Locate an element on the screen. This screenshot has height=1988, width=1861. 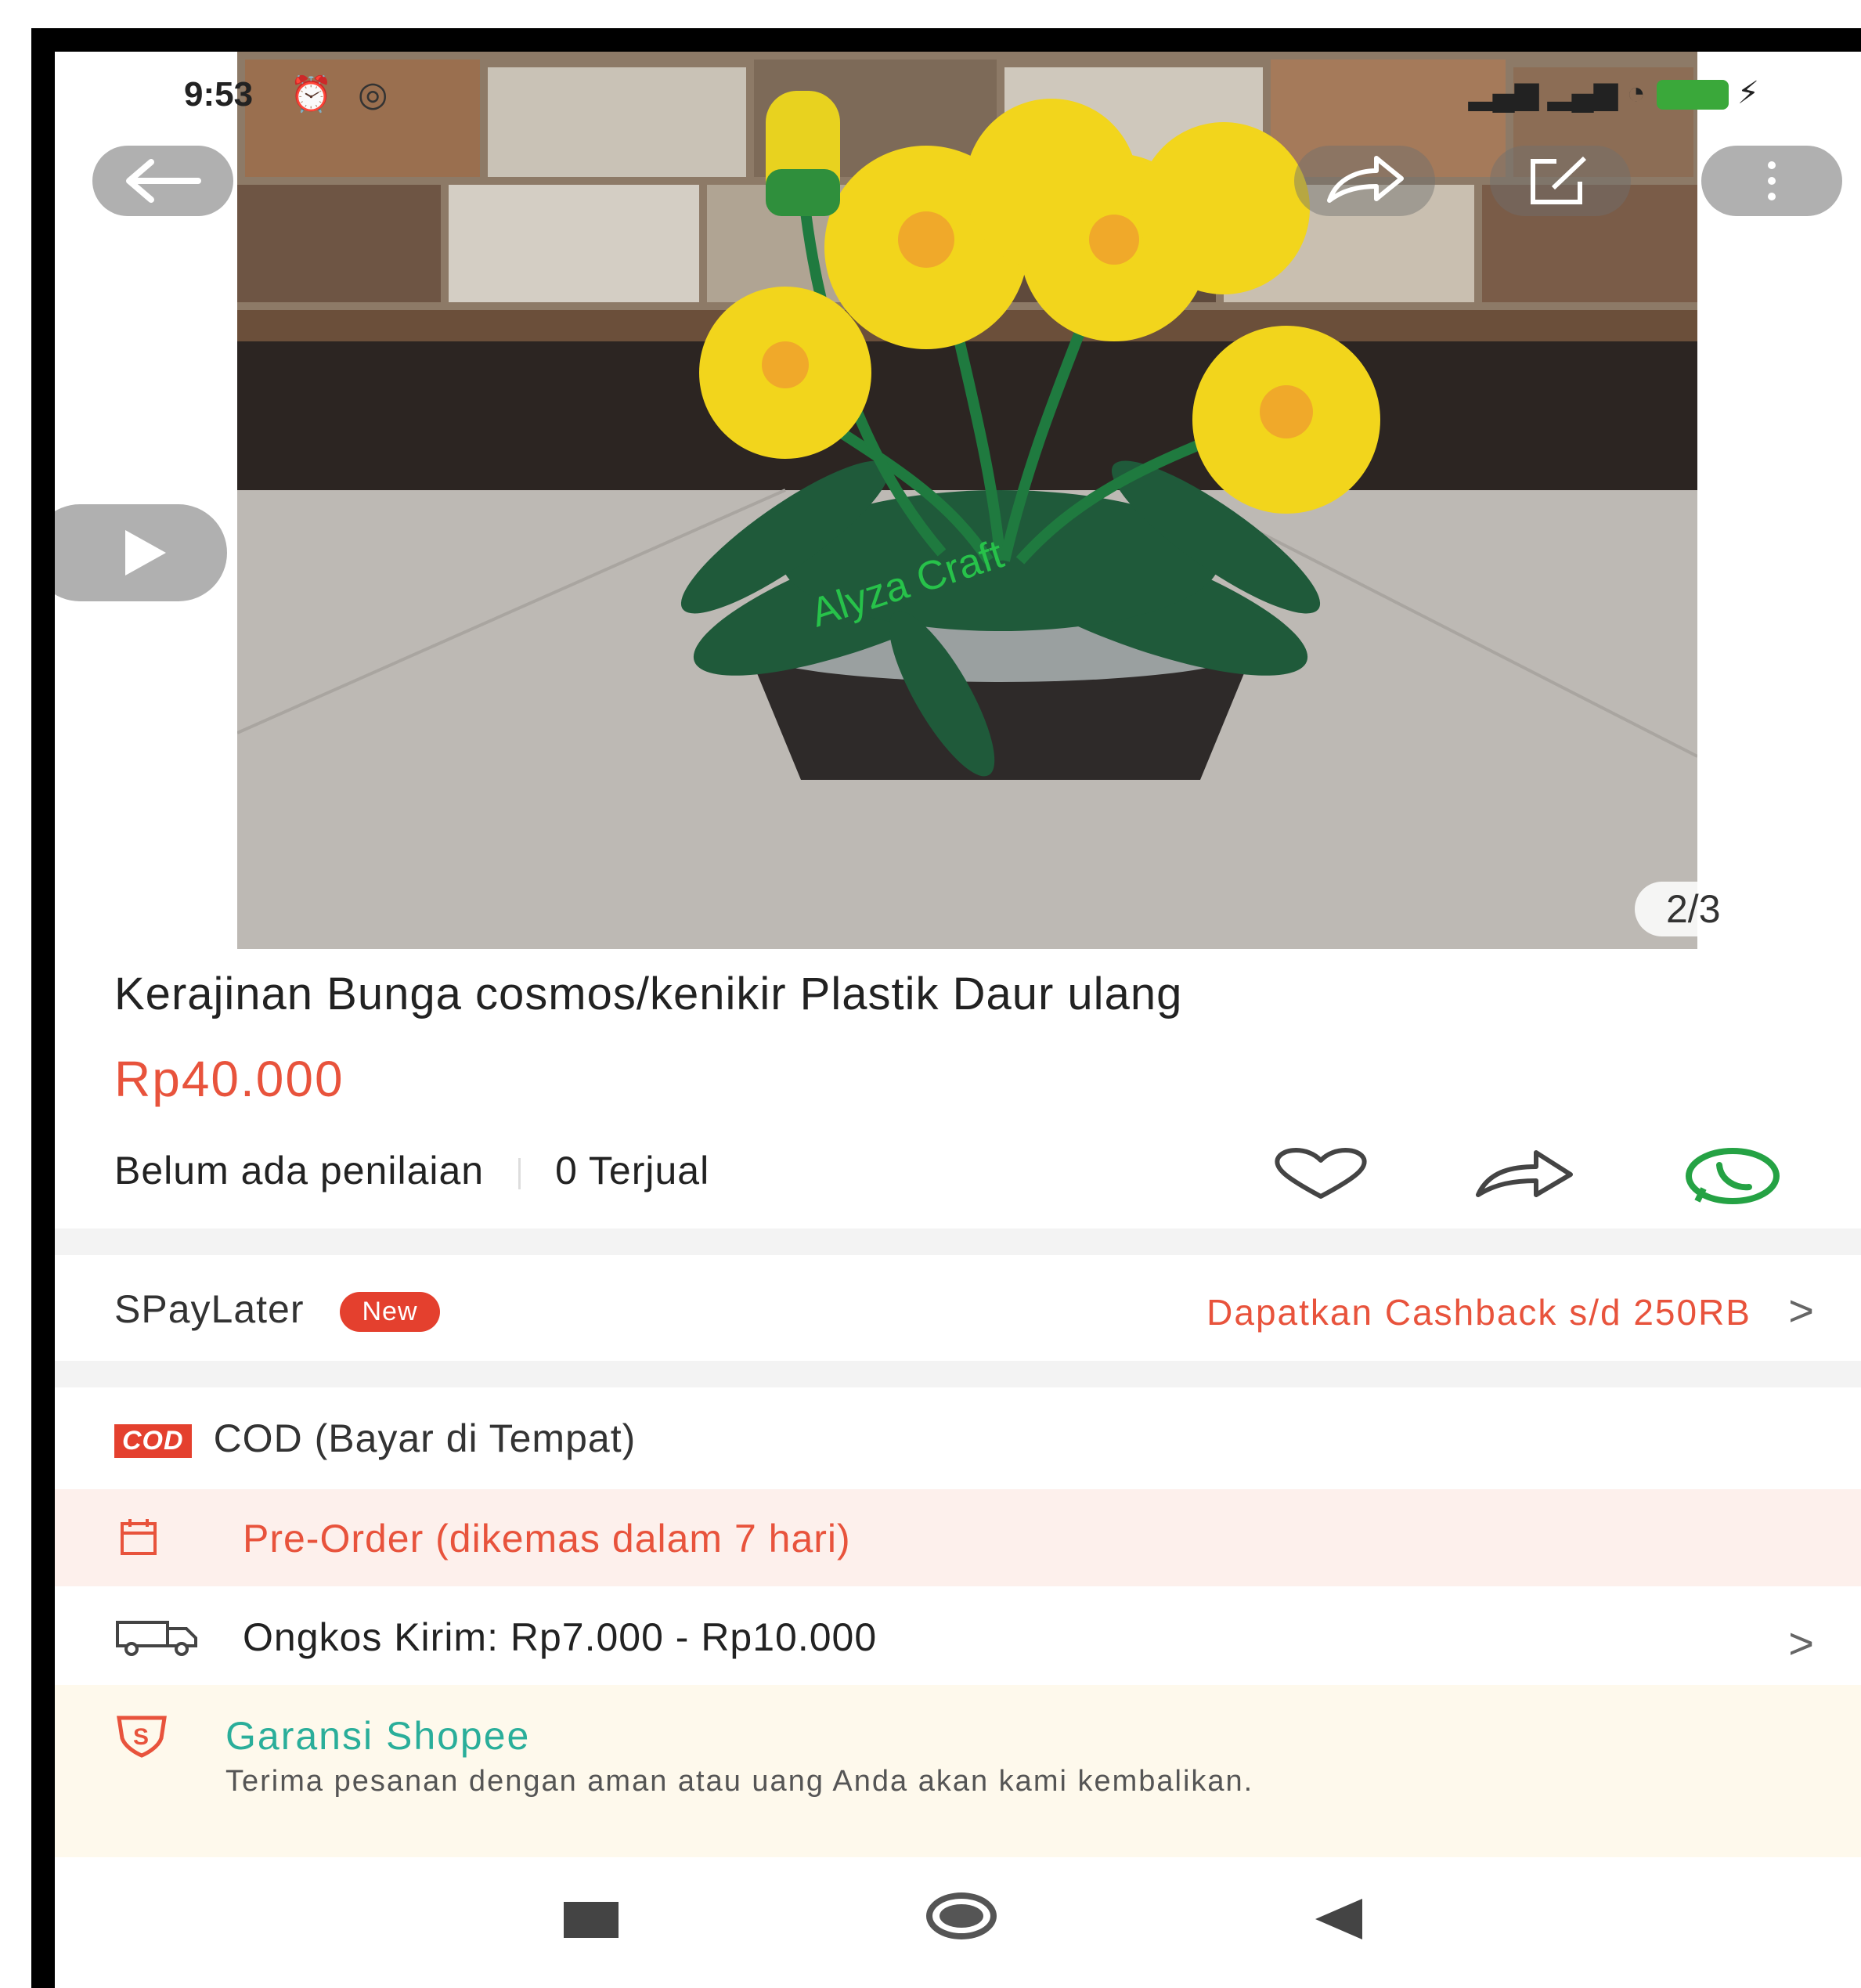
system-back-button is located at coordinates (1338, 1919).